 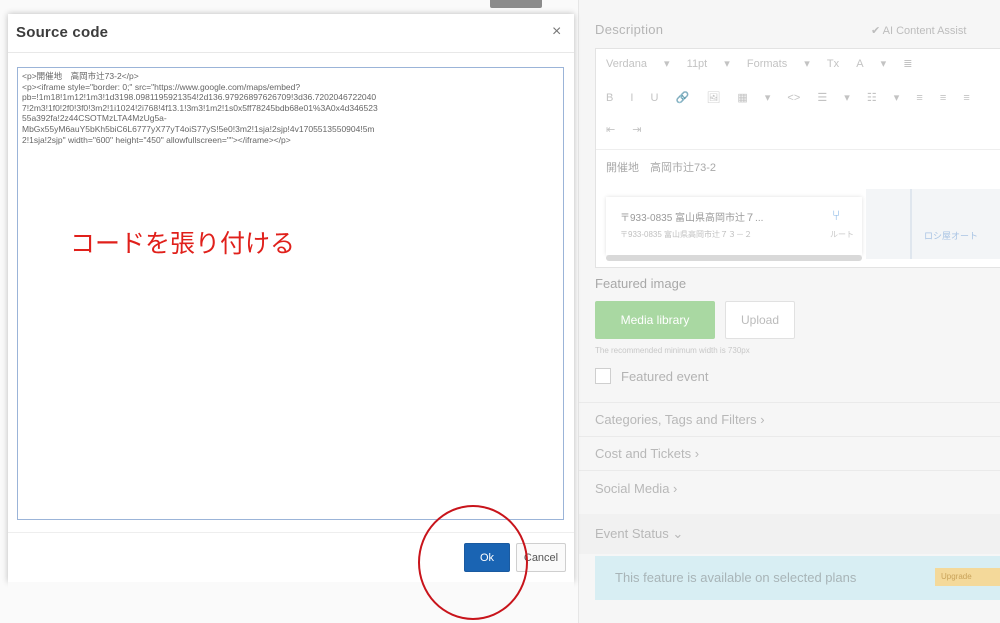 I want to click on description-label: Description, so click(x=629, y=29).